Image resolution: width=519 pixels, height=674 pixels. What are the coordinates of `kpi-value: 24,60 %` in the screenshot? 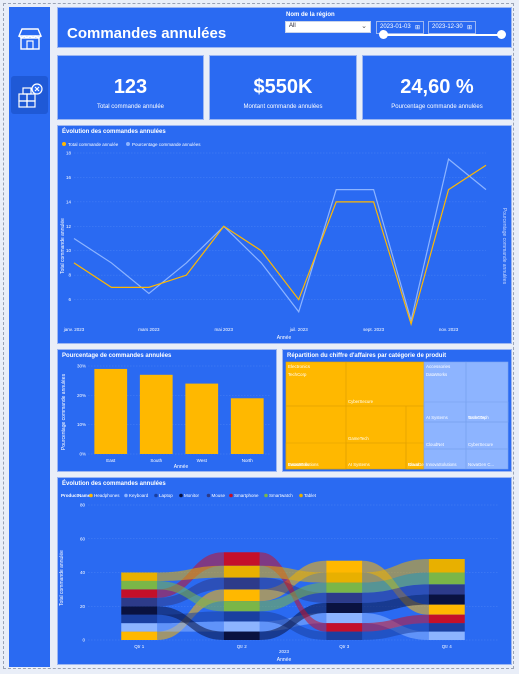 It's located at (437, 87).